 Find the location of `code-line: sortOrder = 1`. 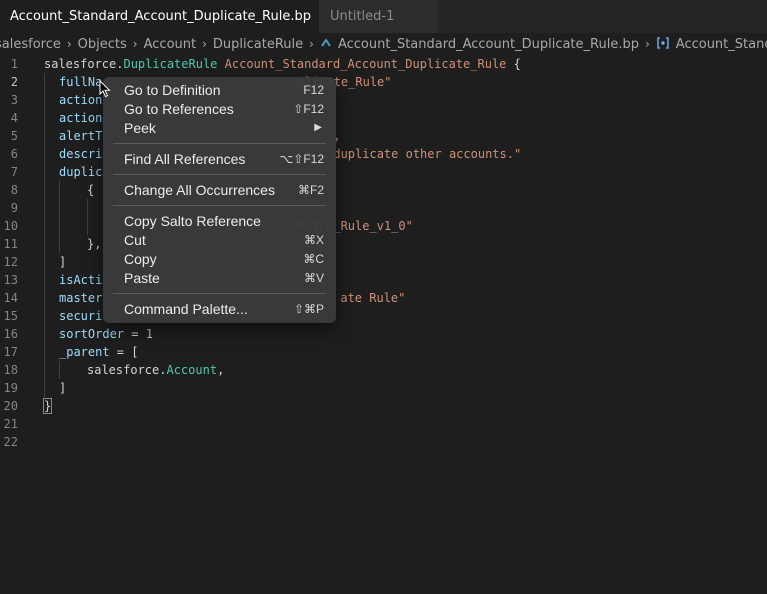

code-line: sortOrder = 1 is located at coordinates (282, 334).